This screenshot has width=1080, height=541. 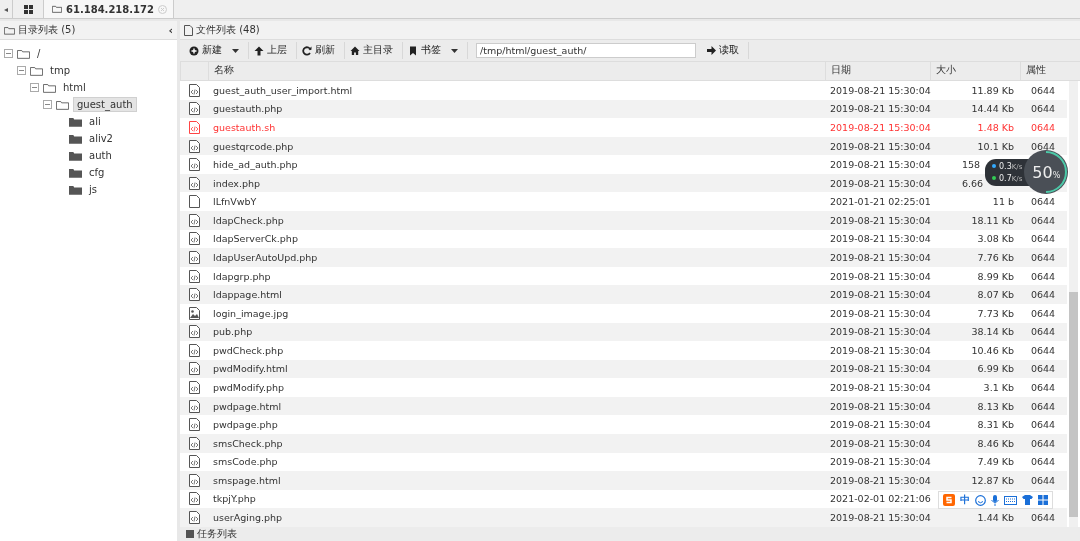 I want to click on folder-label: js, so click(x=93, y=189).